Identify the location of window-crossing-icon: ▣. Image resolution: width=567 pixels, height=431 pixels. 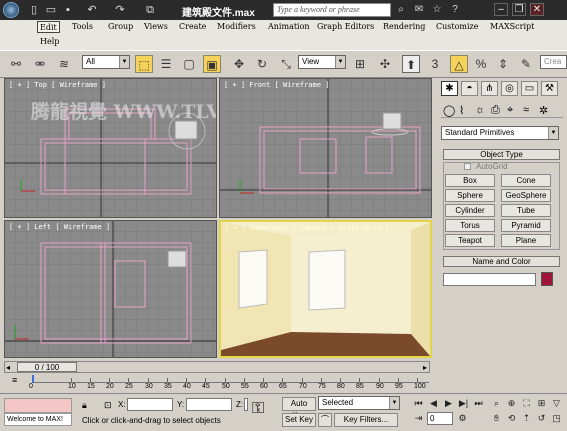
(212, 64).